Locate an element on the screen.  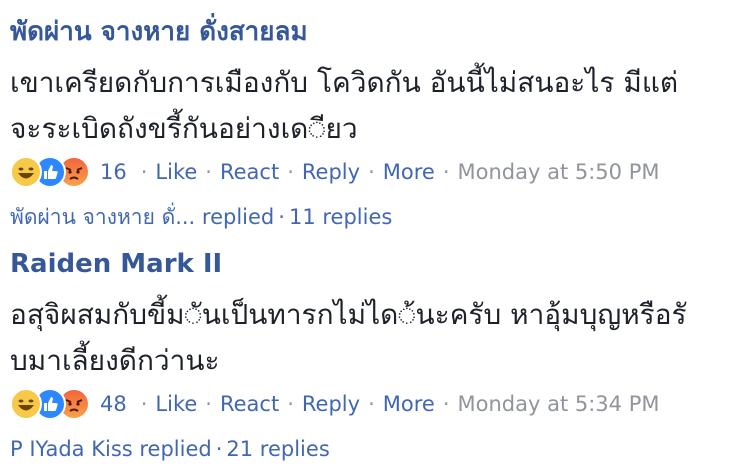
reaction-count: 16 is located at coordinates (113, 172).